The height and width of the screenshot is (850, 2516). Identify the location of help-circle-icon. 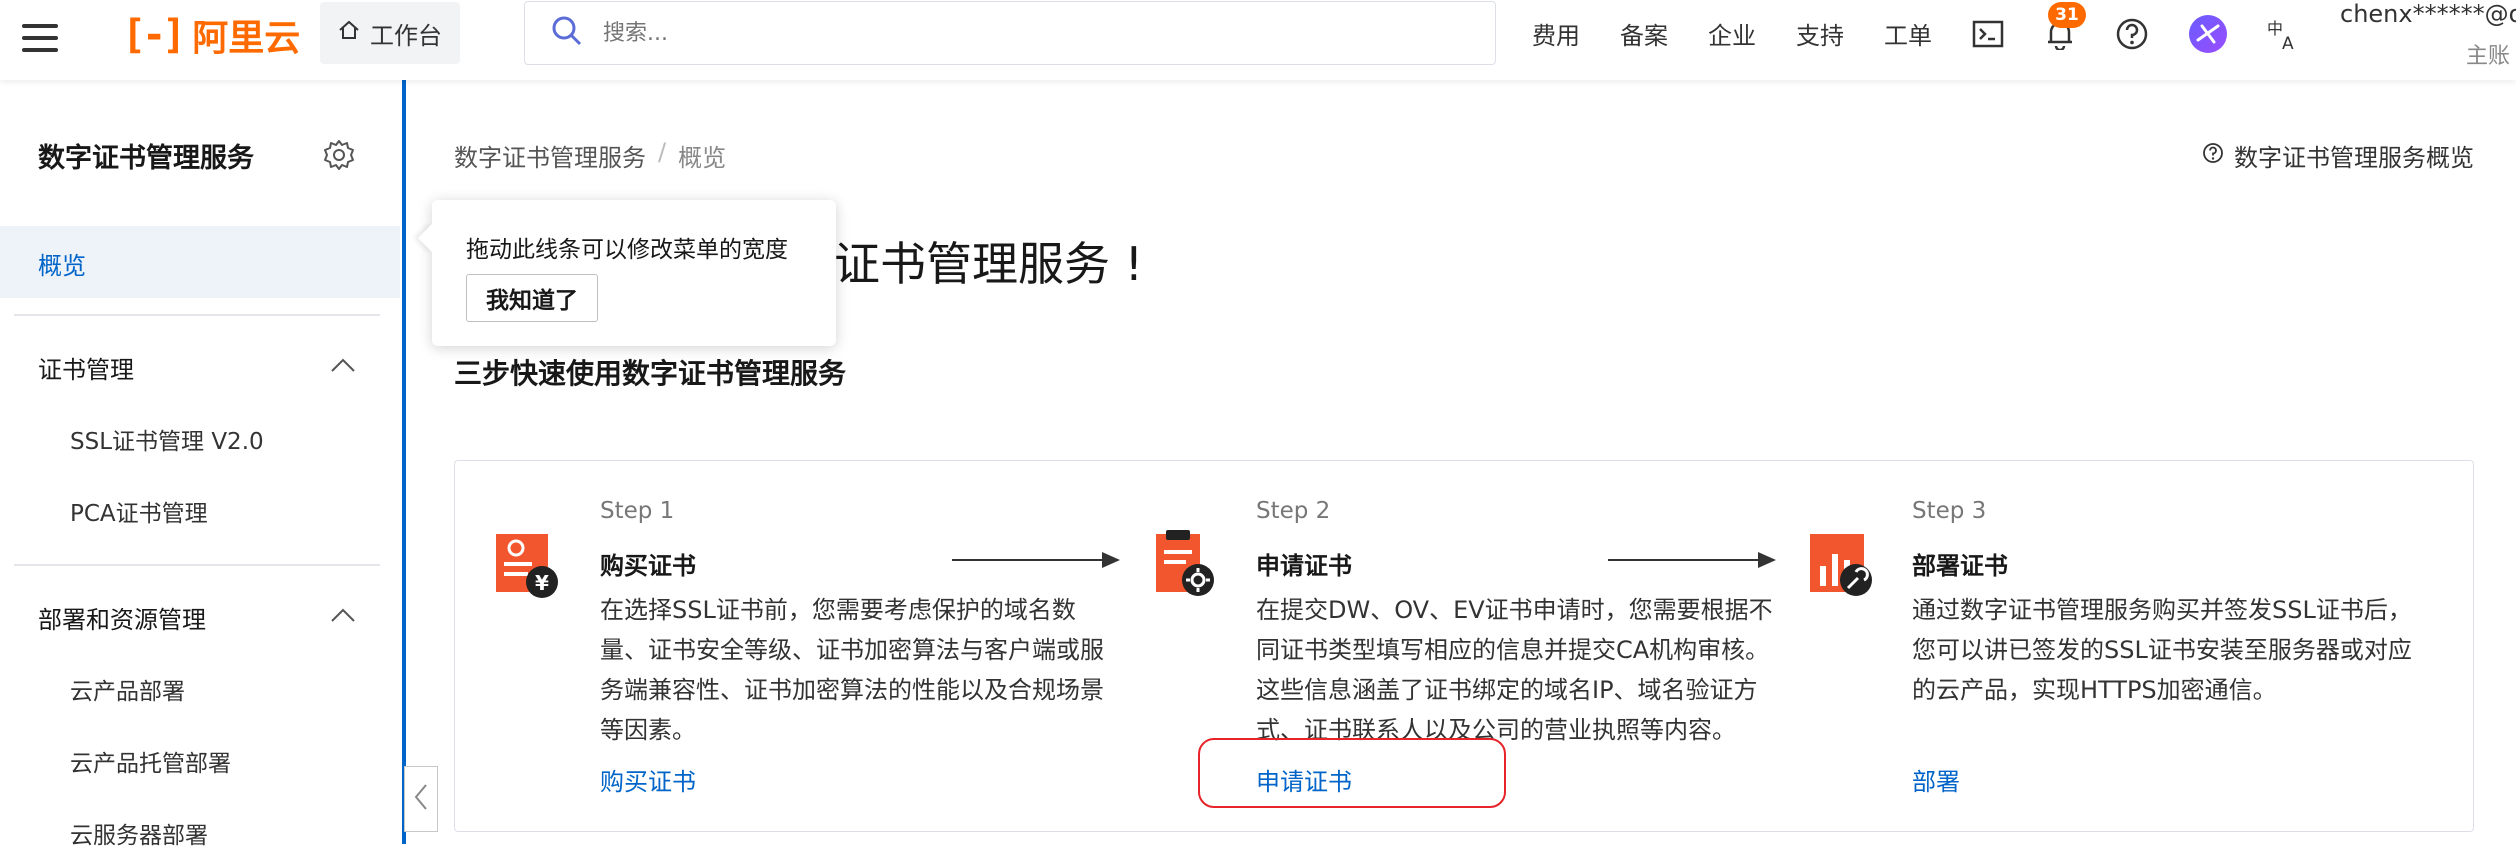
(2213, 156).